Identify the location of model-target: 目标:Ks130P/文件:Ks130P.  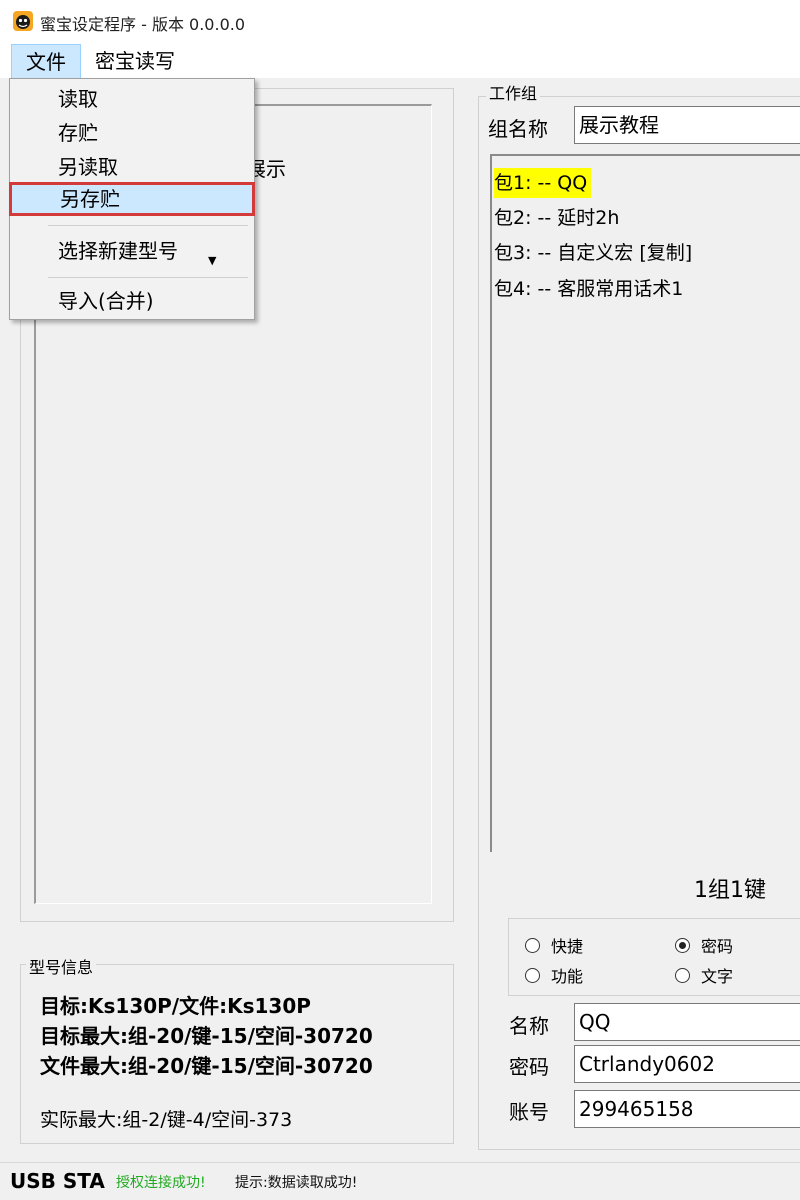
(175, 1006).